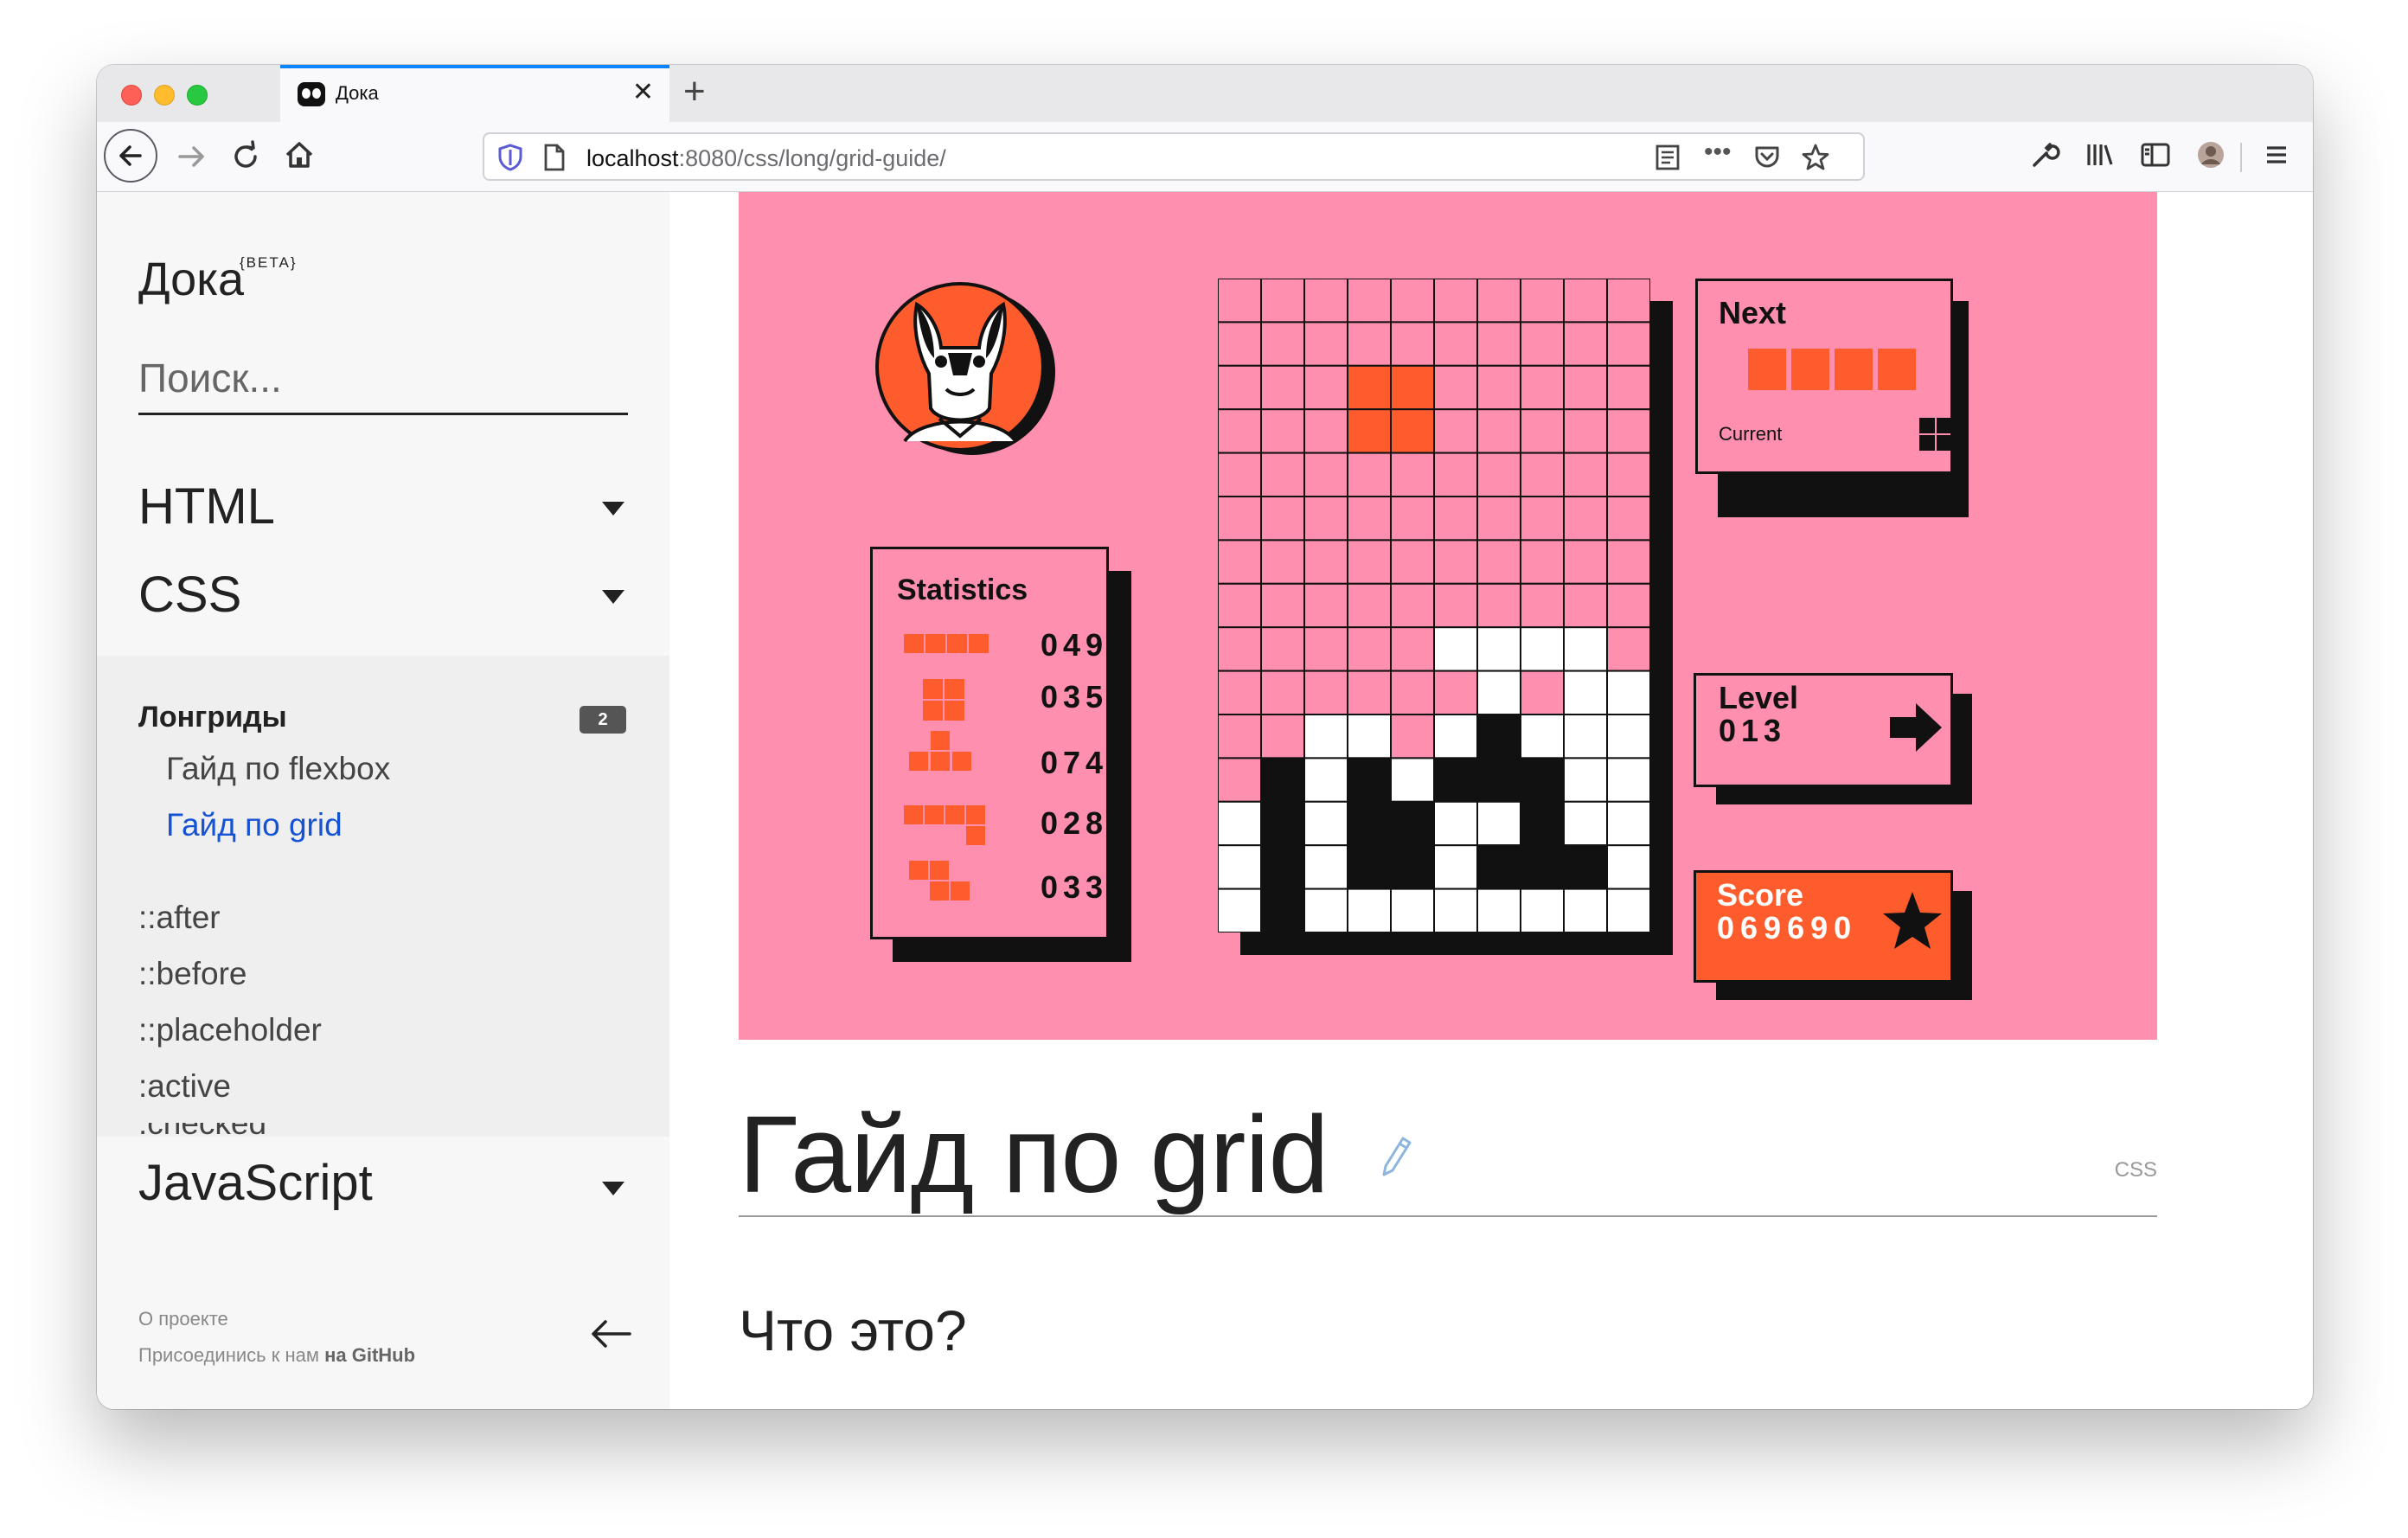 The height and width of the screenshot is (1538, 2408). I want to click on zoom-window-button, so click(197, 96).